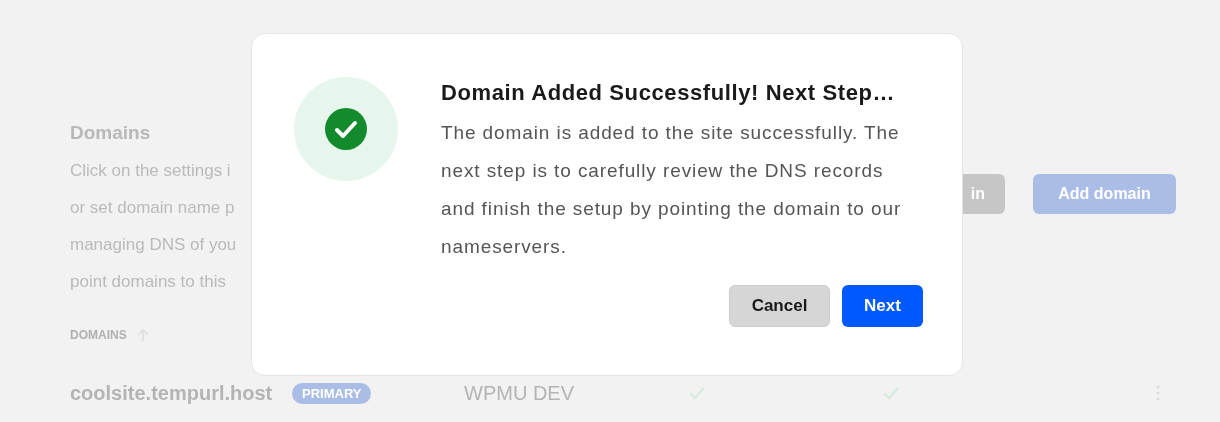 Image resolution: width=1220 pixels, height=422 pixels. Describe the element at coordinates (779, 306) in the screenshot. I see `cancel-button: Cancel` at that location.